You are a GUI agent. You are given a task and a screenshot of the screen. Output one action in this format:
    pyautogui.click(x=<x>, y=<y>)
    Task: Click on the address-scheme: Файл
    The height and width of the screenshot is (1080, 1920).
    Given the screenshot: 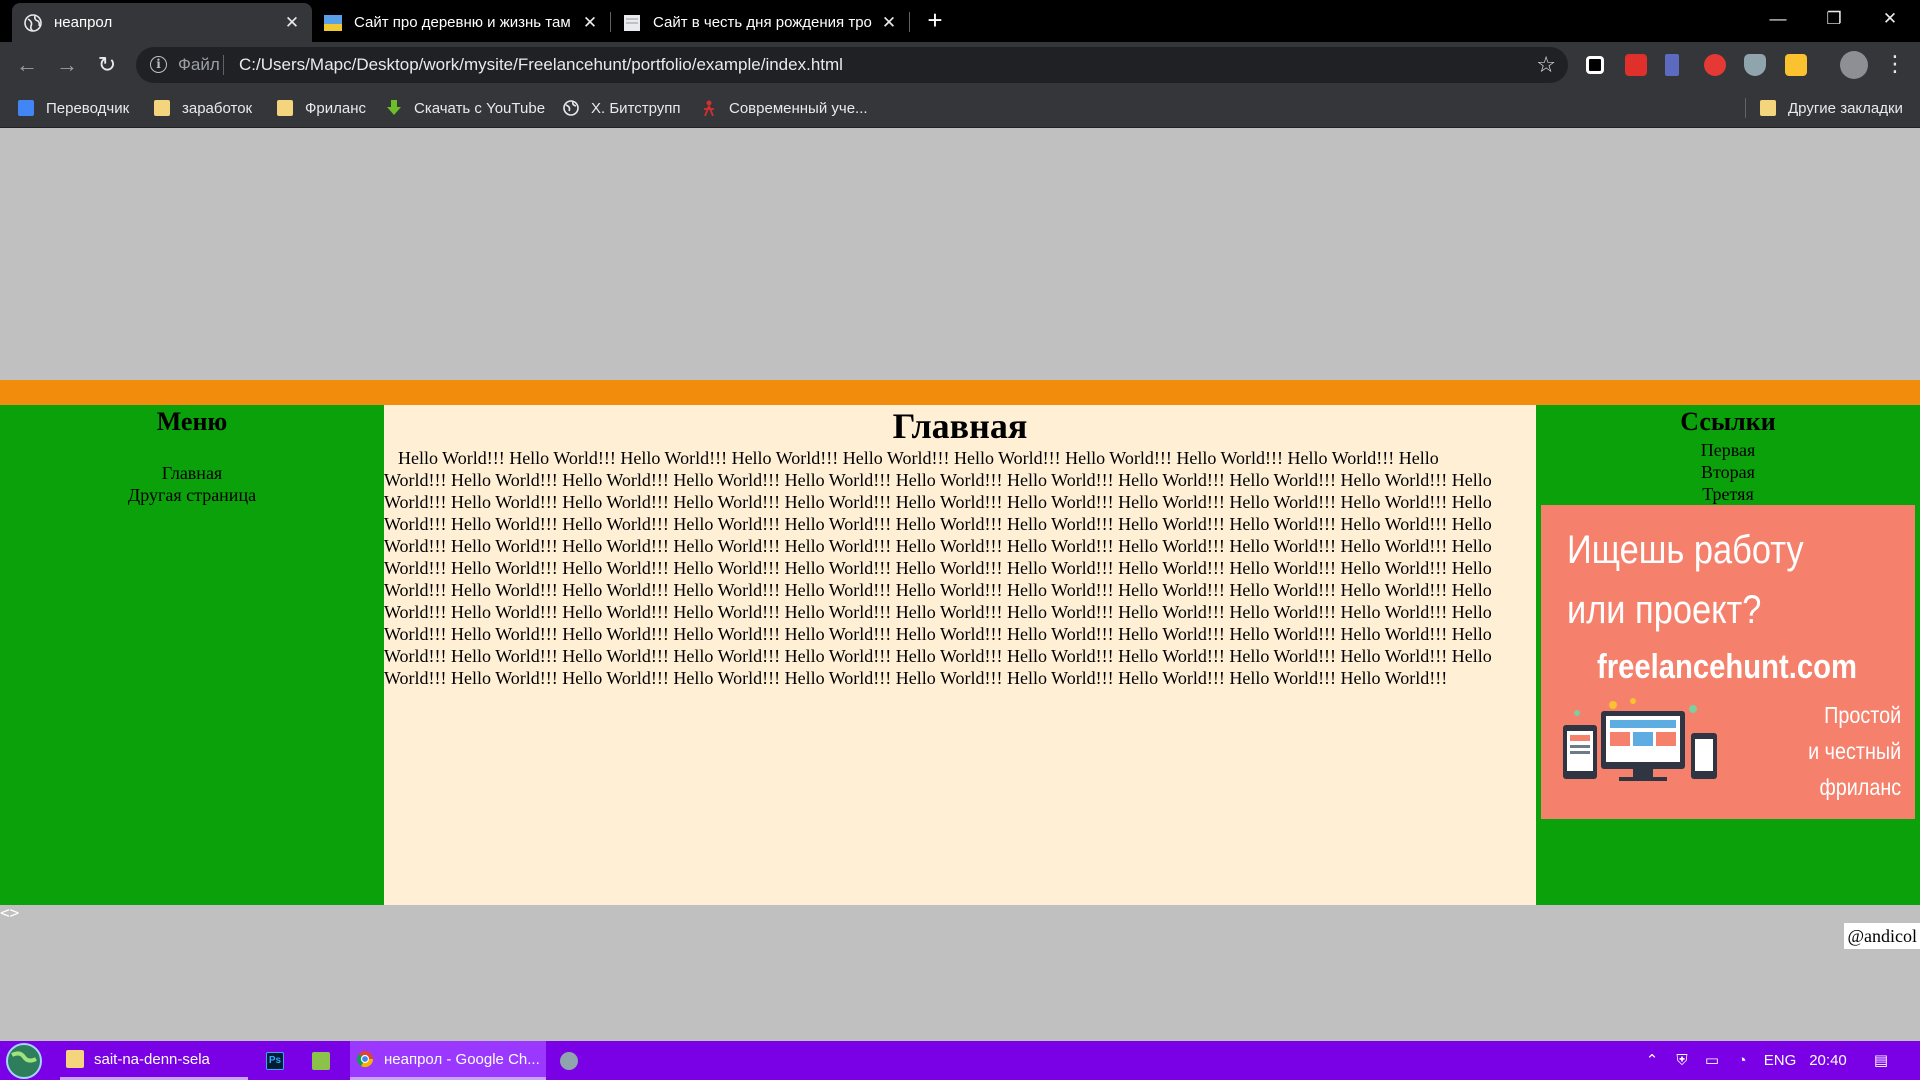 What is the action you would take?
    pyautogui.click(x=199, y=64)
    